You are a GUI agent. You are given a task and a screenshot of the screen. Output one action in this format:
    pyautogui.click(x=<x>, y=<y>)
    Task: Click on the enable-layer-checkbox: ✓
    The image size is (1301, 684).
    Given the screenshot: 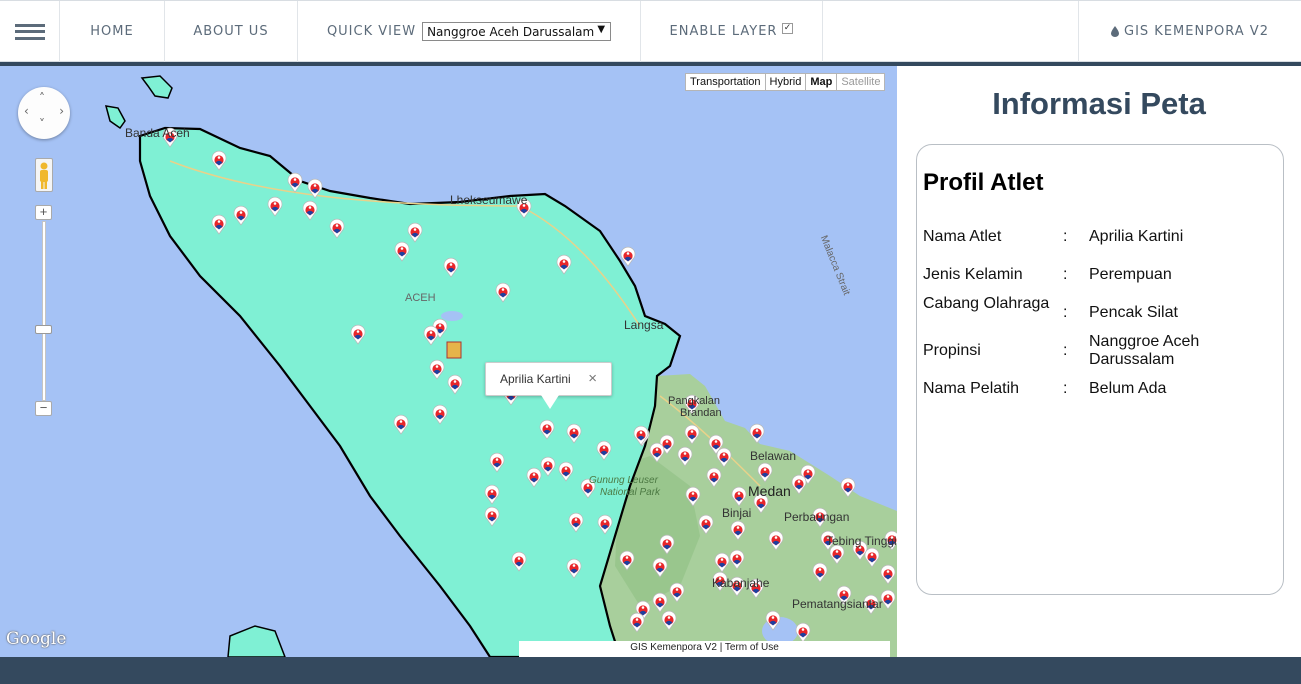 What is the action you would take?
    pyautogui.click(x=788, y=28)
    